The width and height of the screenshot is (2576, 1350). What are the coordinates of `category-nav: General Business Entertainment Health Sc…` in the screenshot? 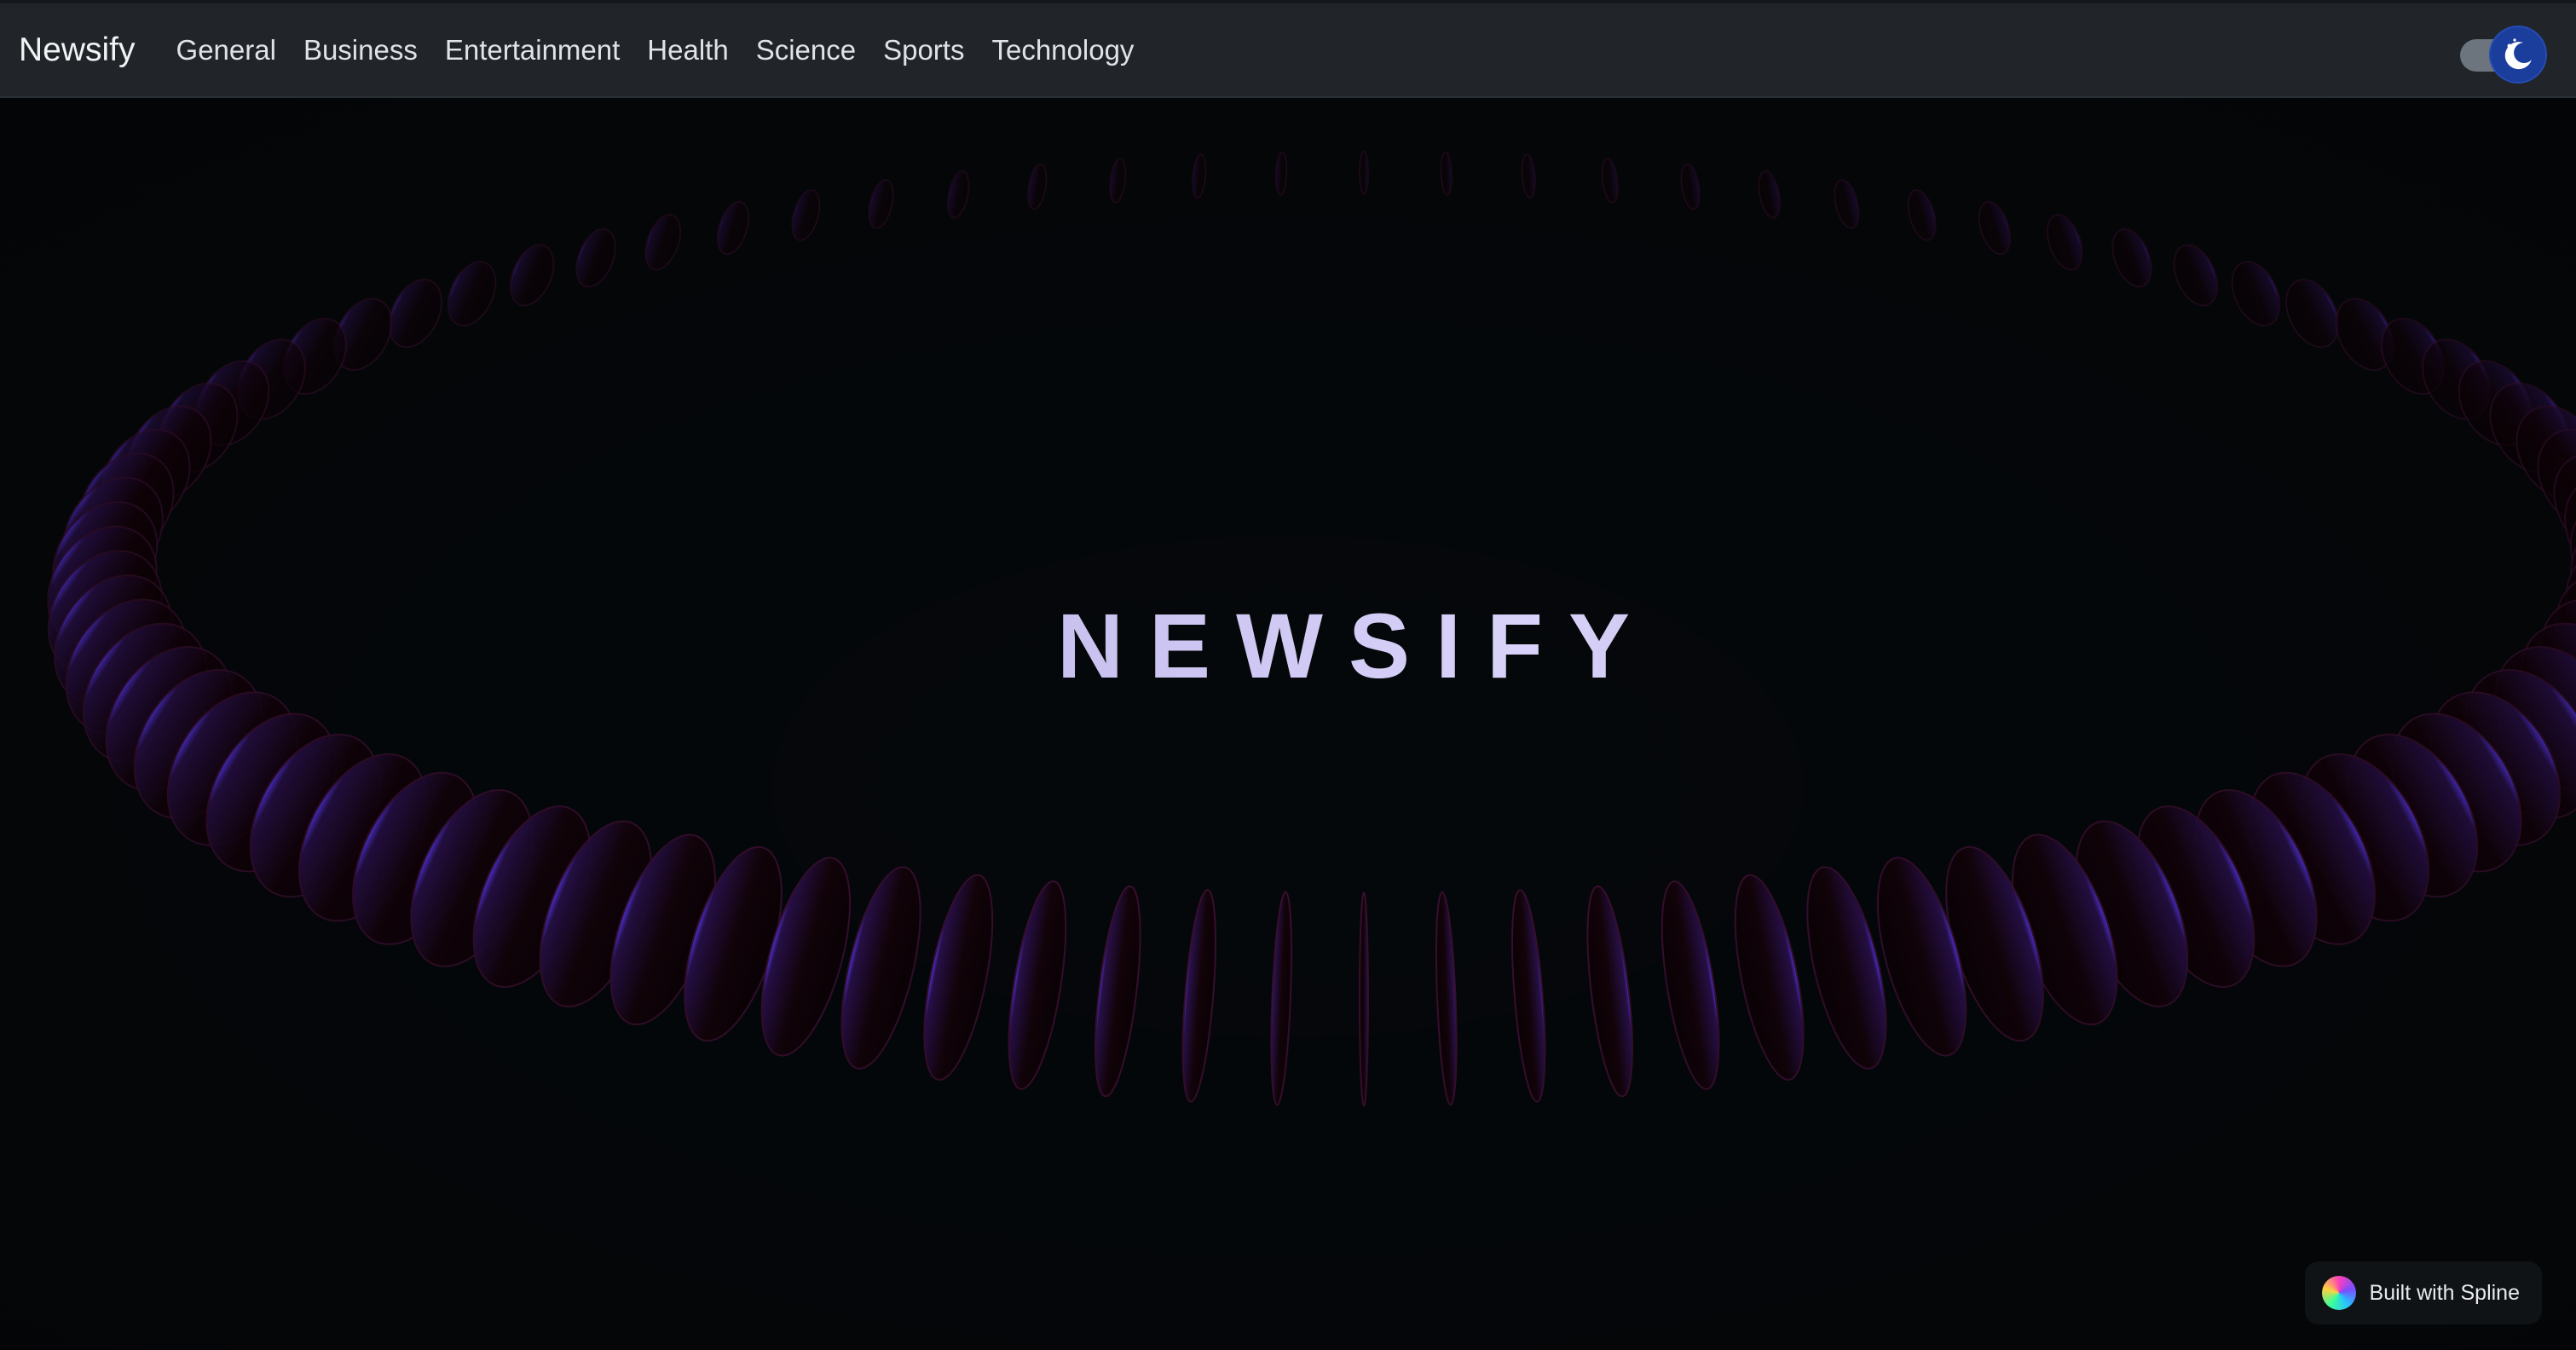 It's located at (669, 49).